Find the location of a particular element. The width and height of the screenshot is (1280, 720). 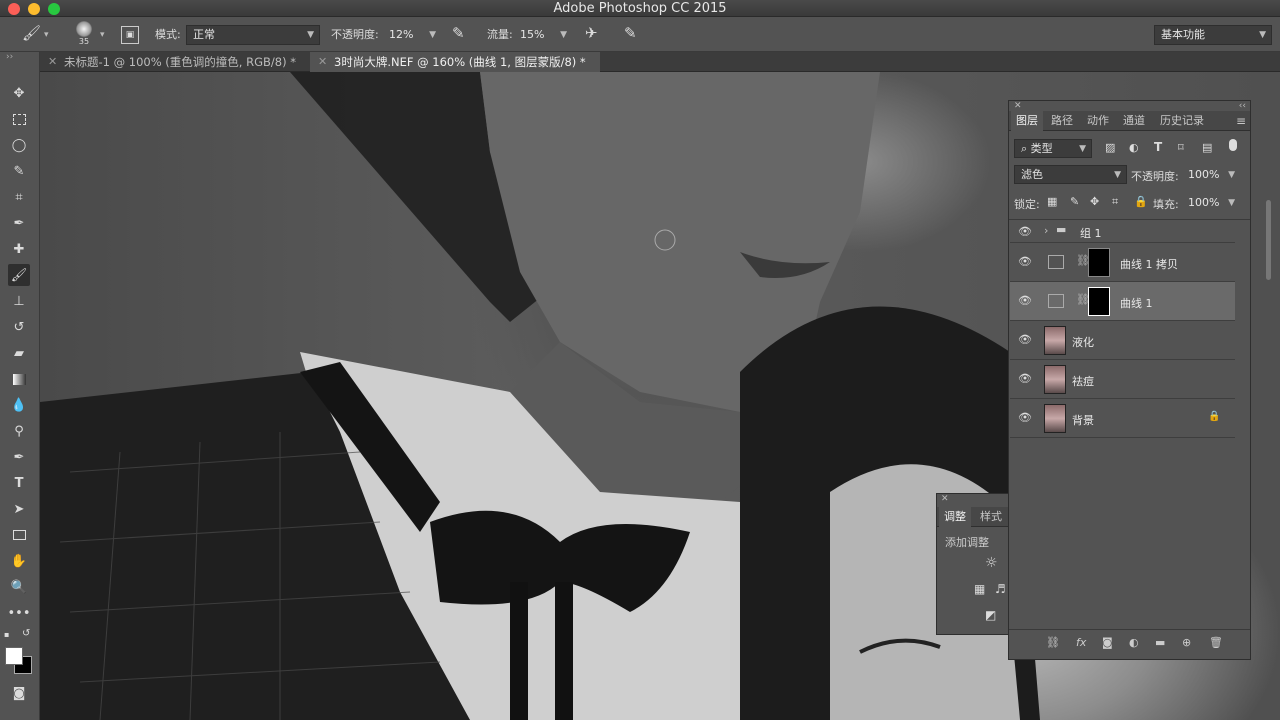

layer-row-curves-selected: 👁 ⛓ 曲线 1 is located at coordinates (1122, 301).